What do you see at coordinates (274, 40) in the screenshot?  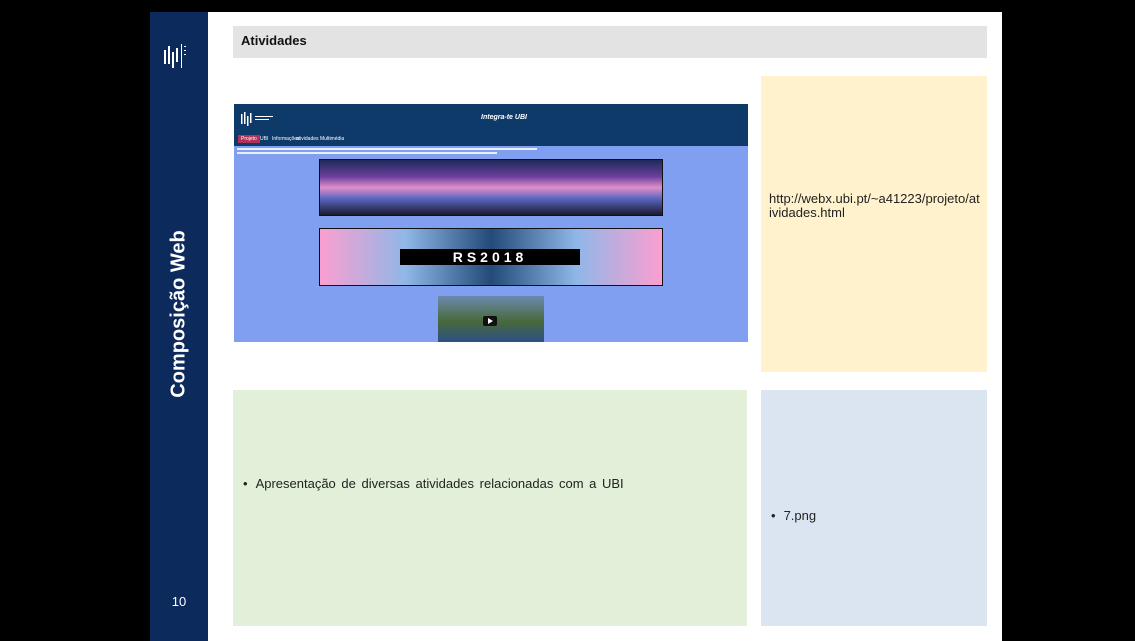 I see `slide-title: Atividades` at bounding box center [274, 40].